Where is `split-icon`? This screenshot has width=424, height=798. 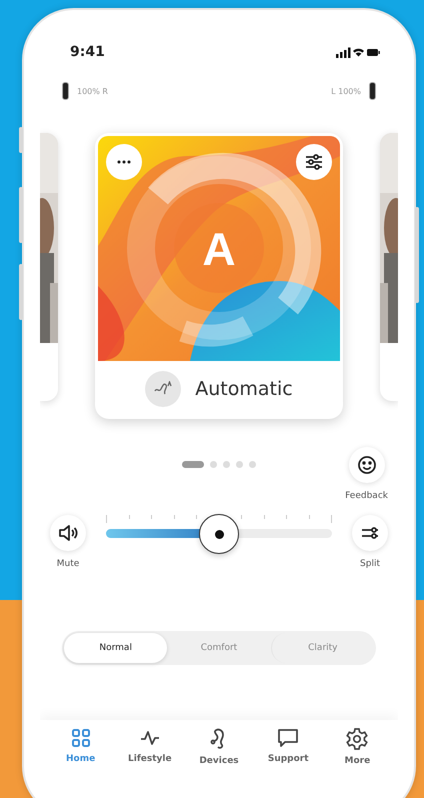
split-icon is located at coordinates (370, 533).